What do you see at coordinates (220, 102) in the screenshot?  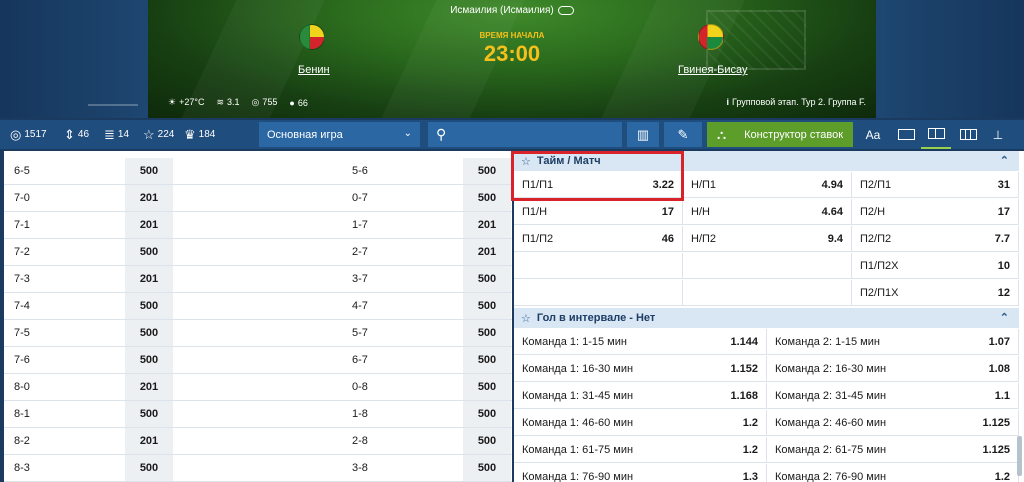 I see `wind-icon: ≋` at bounding box center [220, 102].